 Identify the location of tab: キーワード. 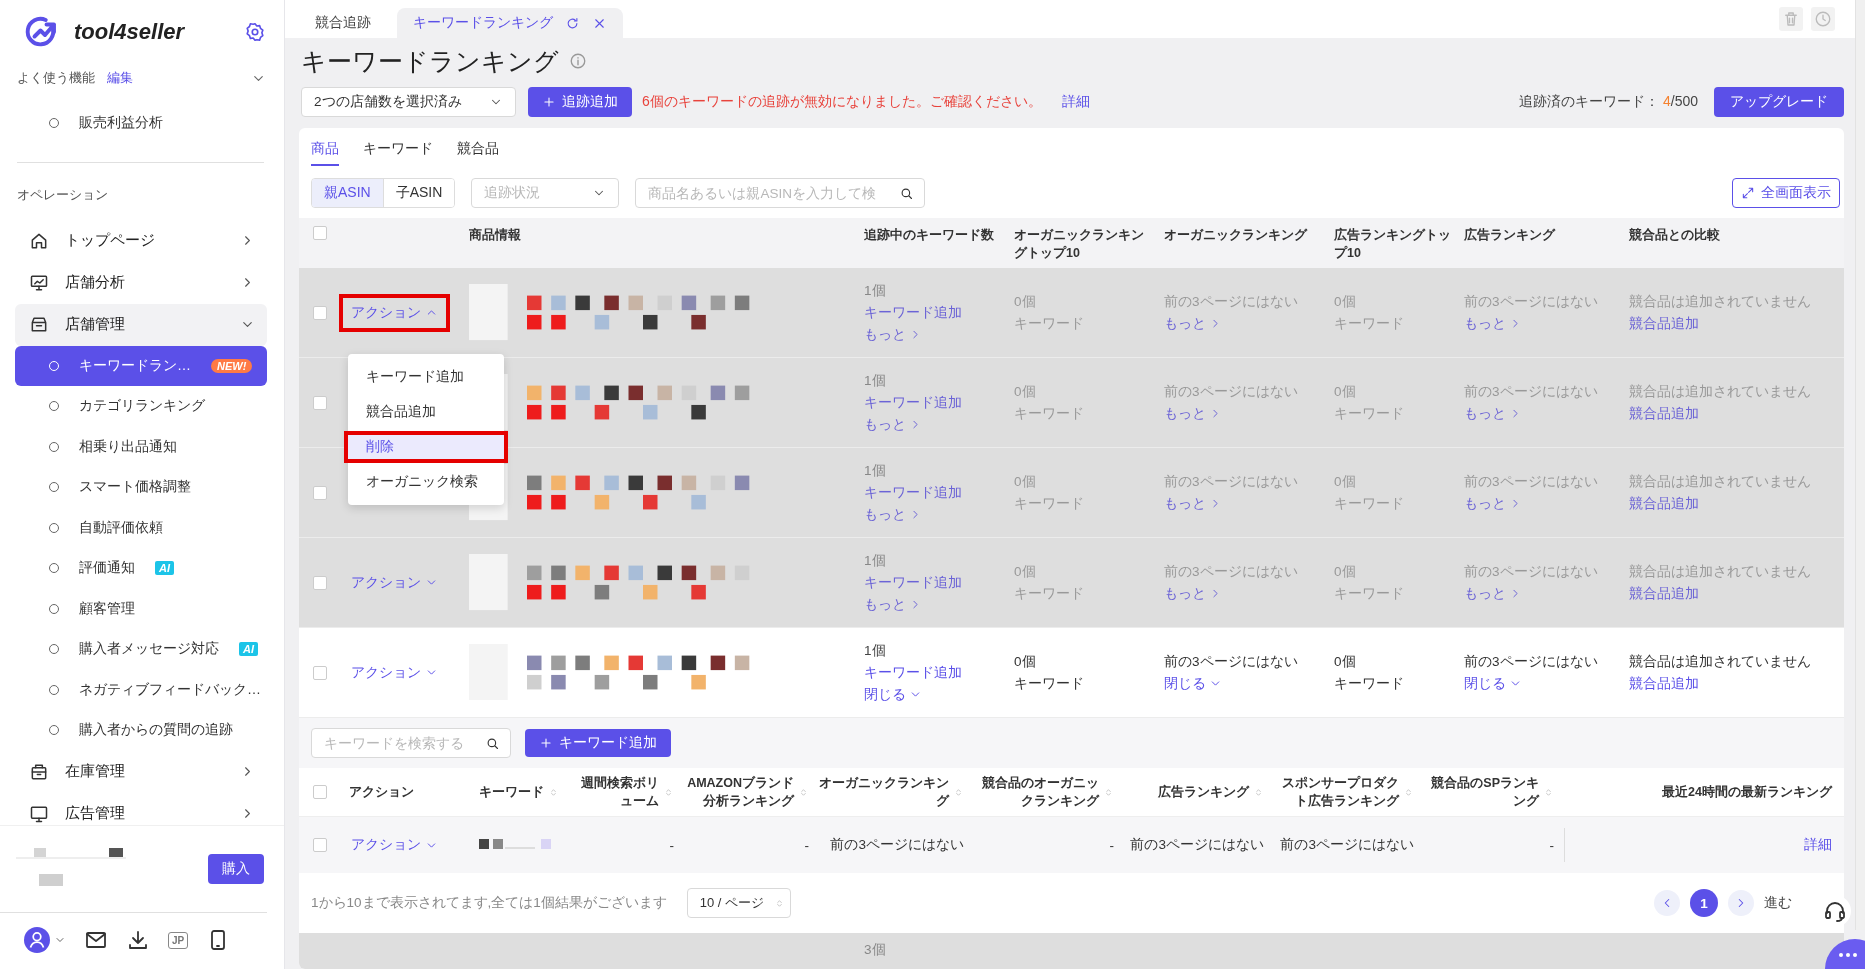
(398, 152).